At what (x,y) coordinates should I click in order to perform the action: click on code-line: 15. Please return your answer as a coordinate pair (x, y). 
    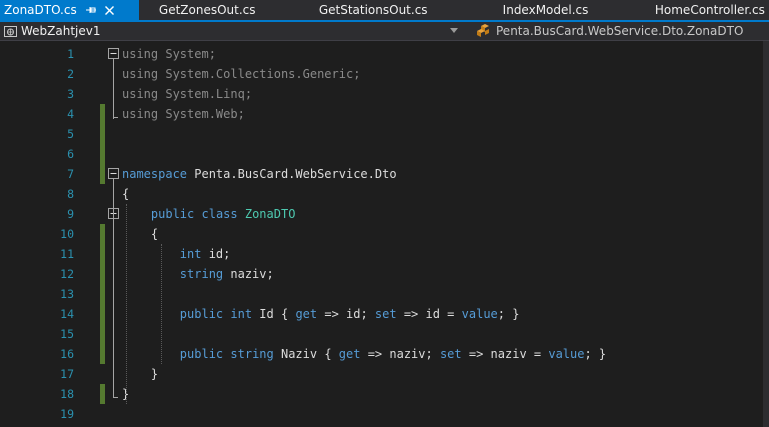
    Looking at the image, I should click on (381, 334).